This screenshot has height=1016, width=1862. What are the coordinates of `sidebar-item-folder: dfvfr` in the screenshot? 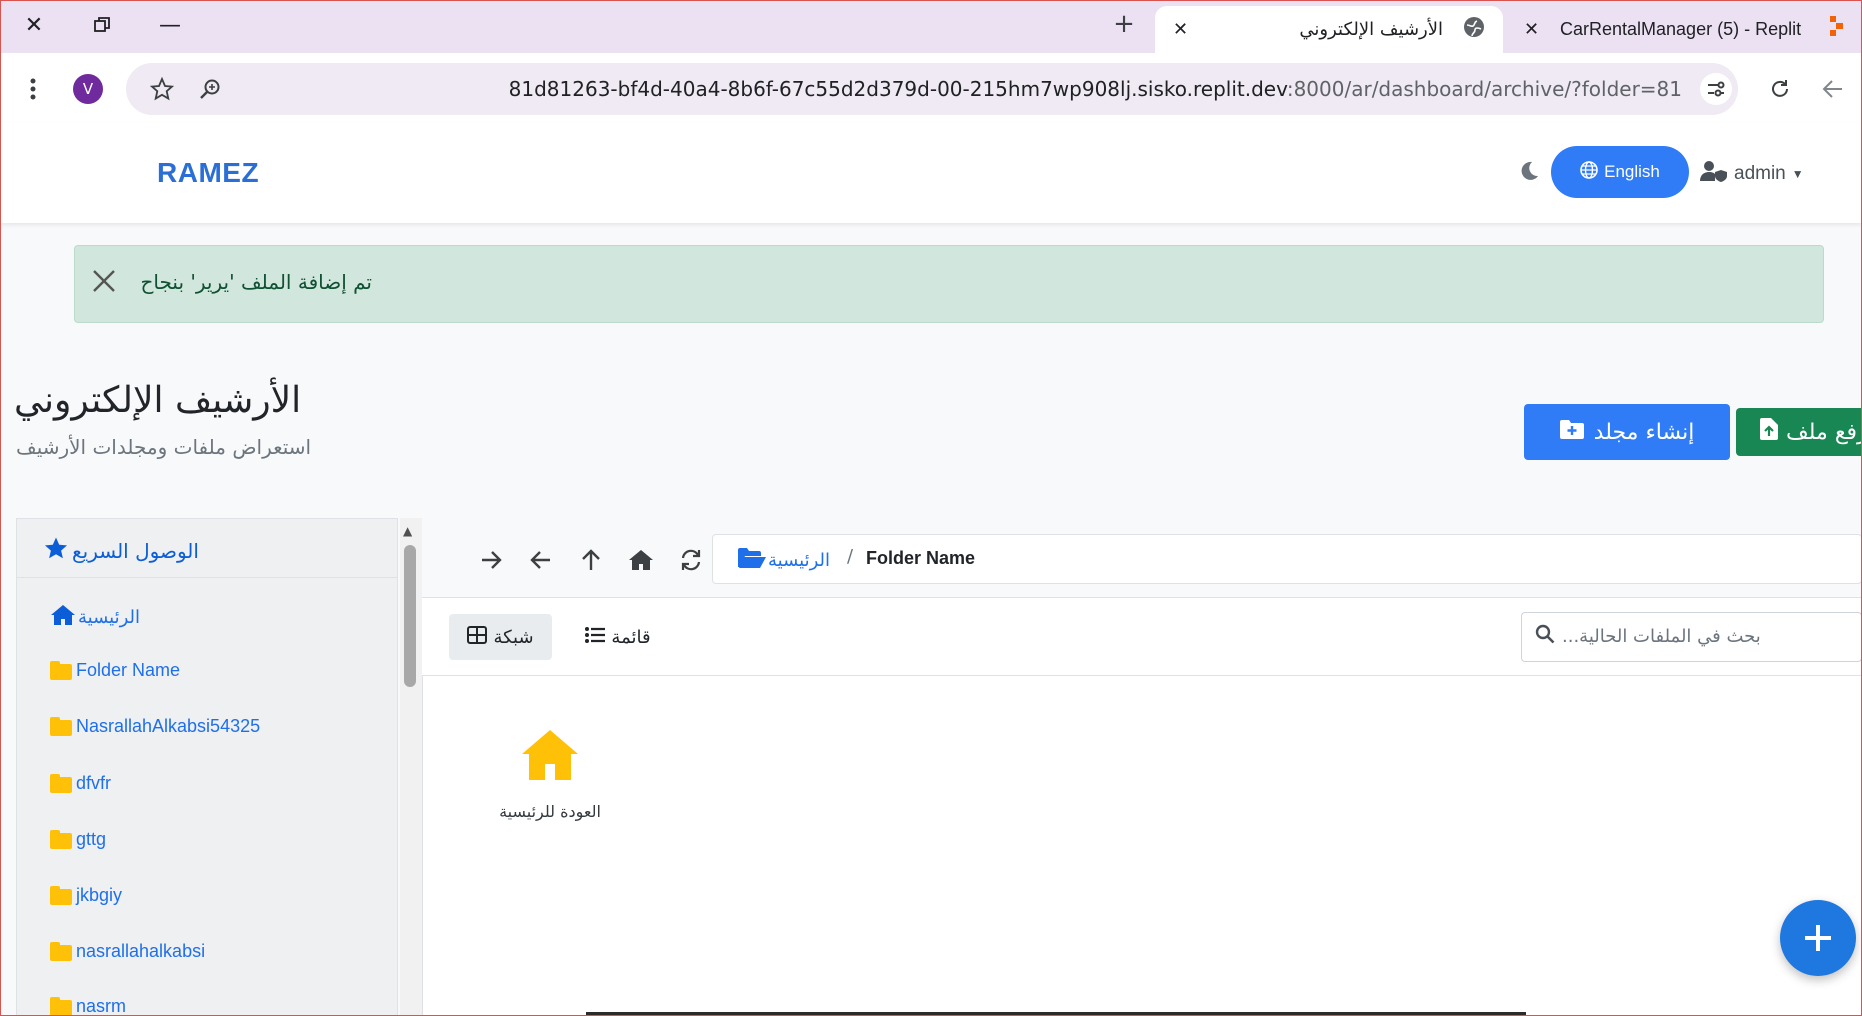 It's located at (80, 783).